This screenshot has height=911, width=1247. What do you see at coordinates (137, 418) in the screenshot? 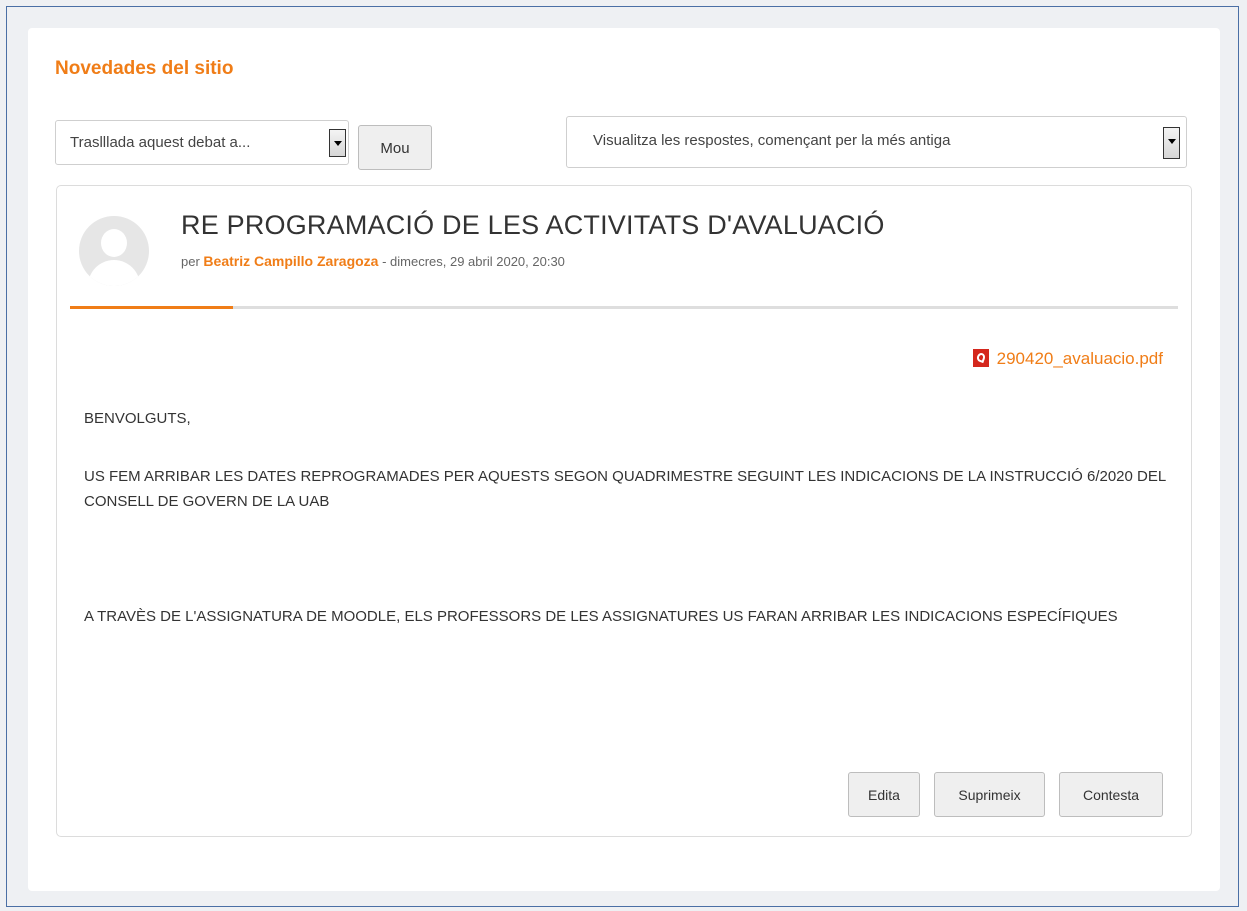
I see `post-body-paragraph: BENVOLGUTS,` at bounding box center [137, 418].